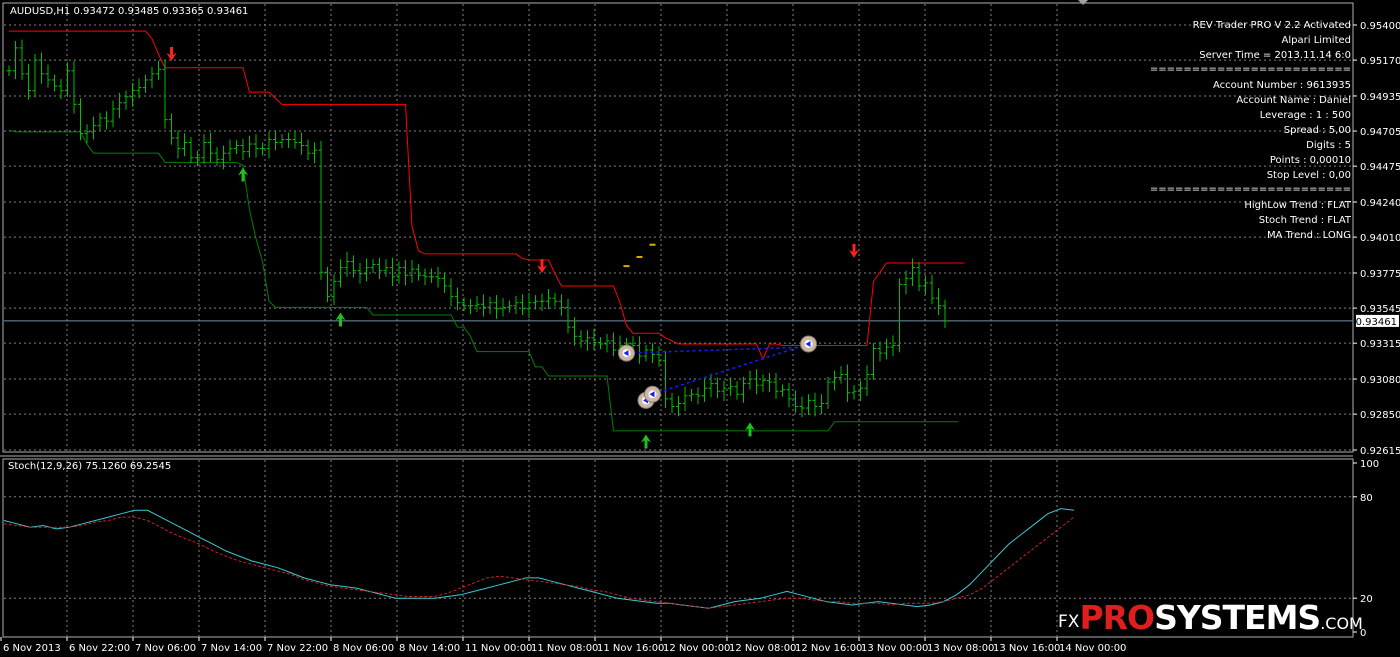 This screenshot has height=657, width=1400. Describe the element at coordinates (1275, 55) in the screenshot. I see `info-line: Server Time = 2013.11.14 6:0` at that location.